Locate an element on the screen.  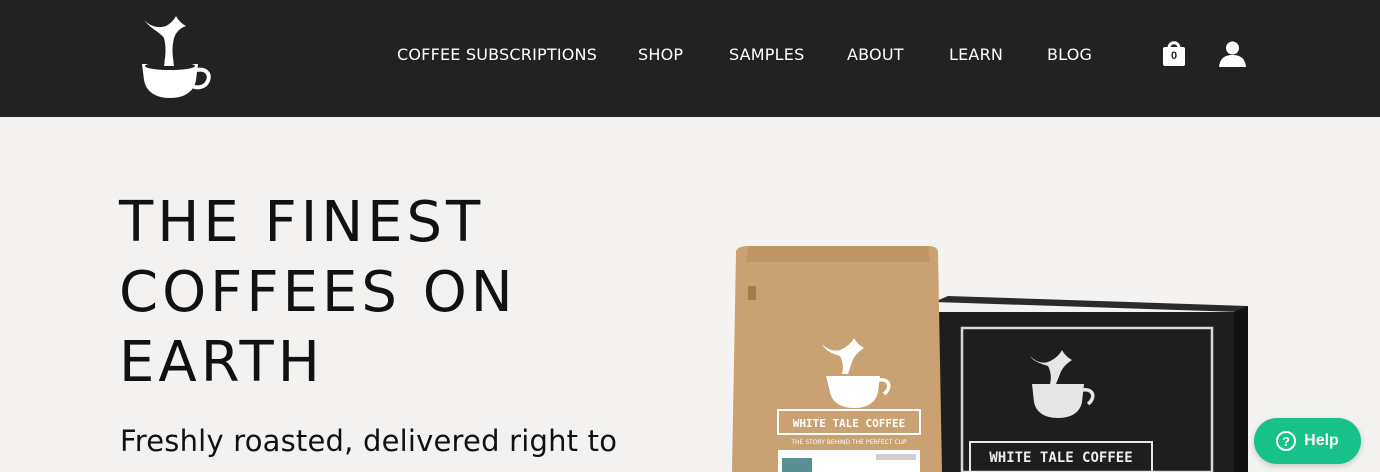
nav-shop: SHOP is located at coordinates (660, 54).